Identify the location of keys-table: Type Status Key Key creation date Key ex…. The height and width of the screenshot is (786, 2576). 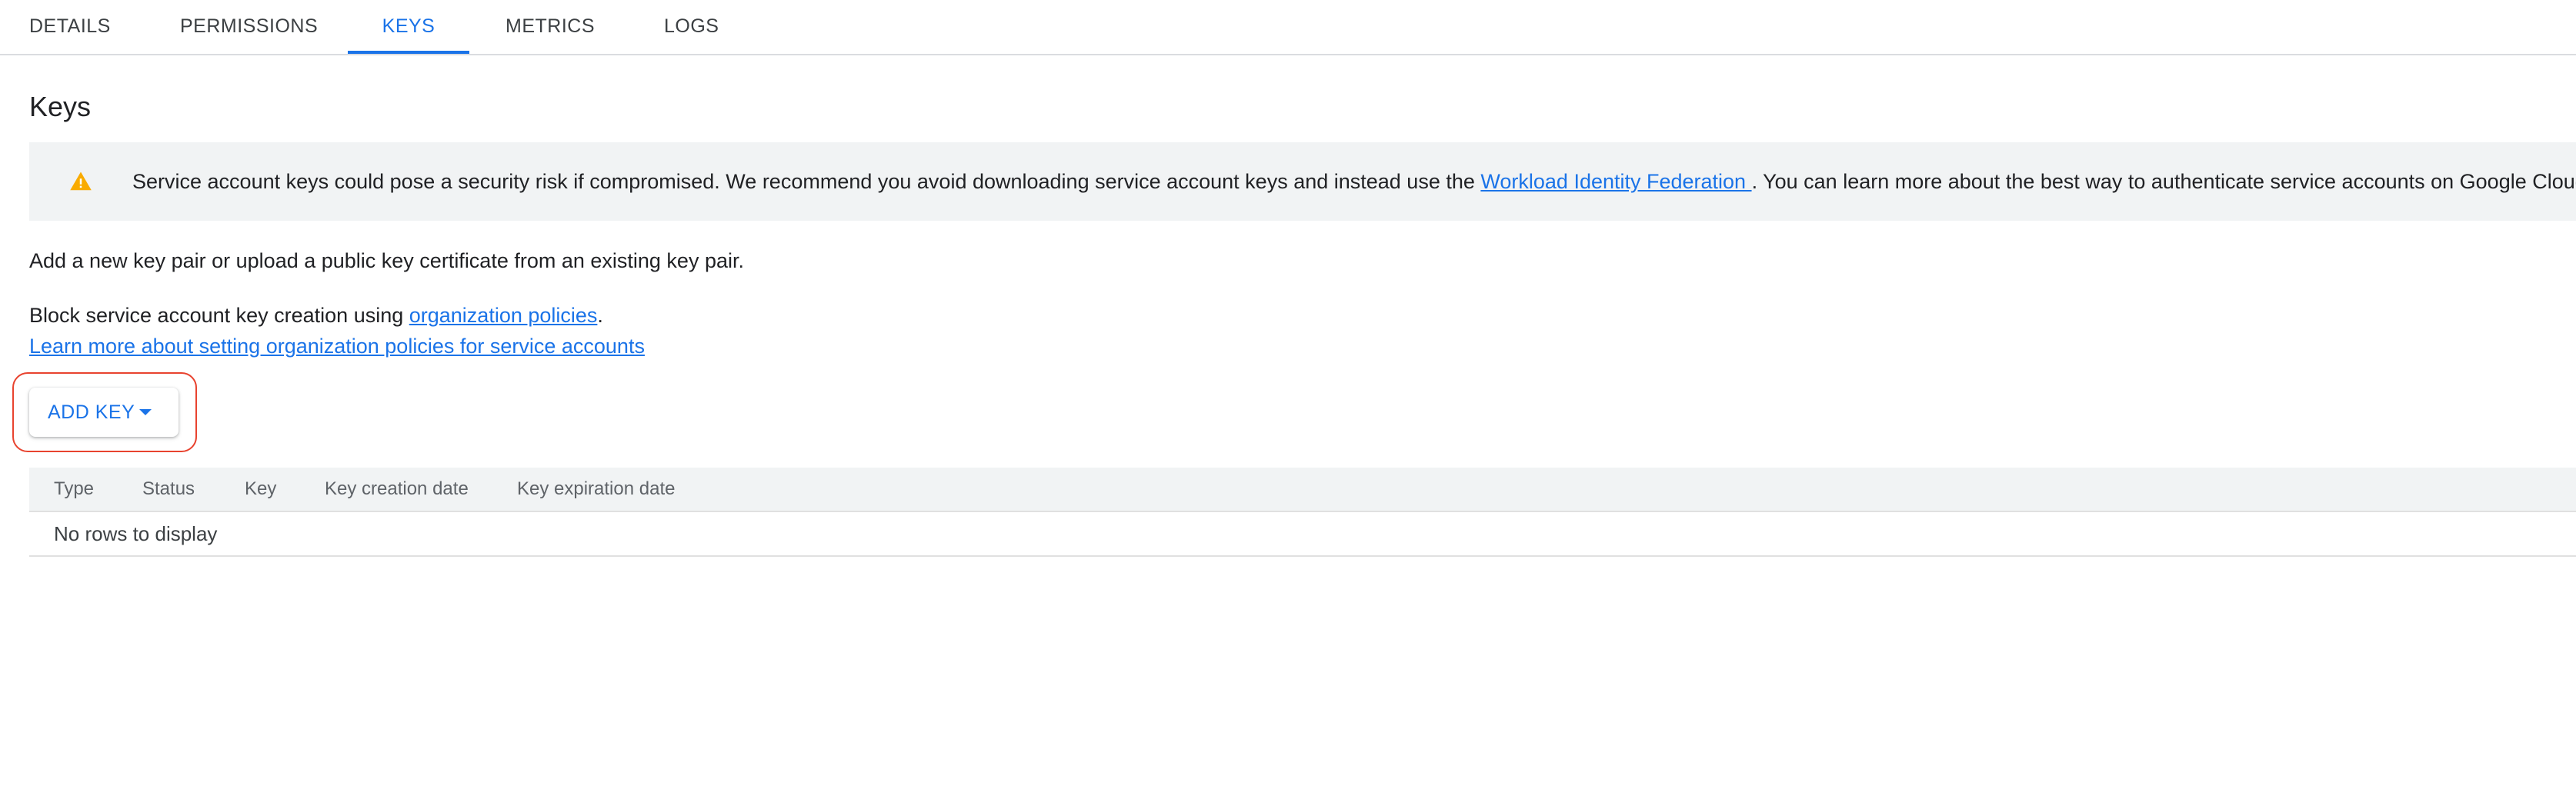
(1302, 512).